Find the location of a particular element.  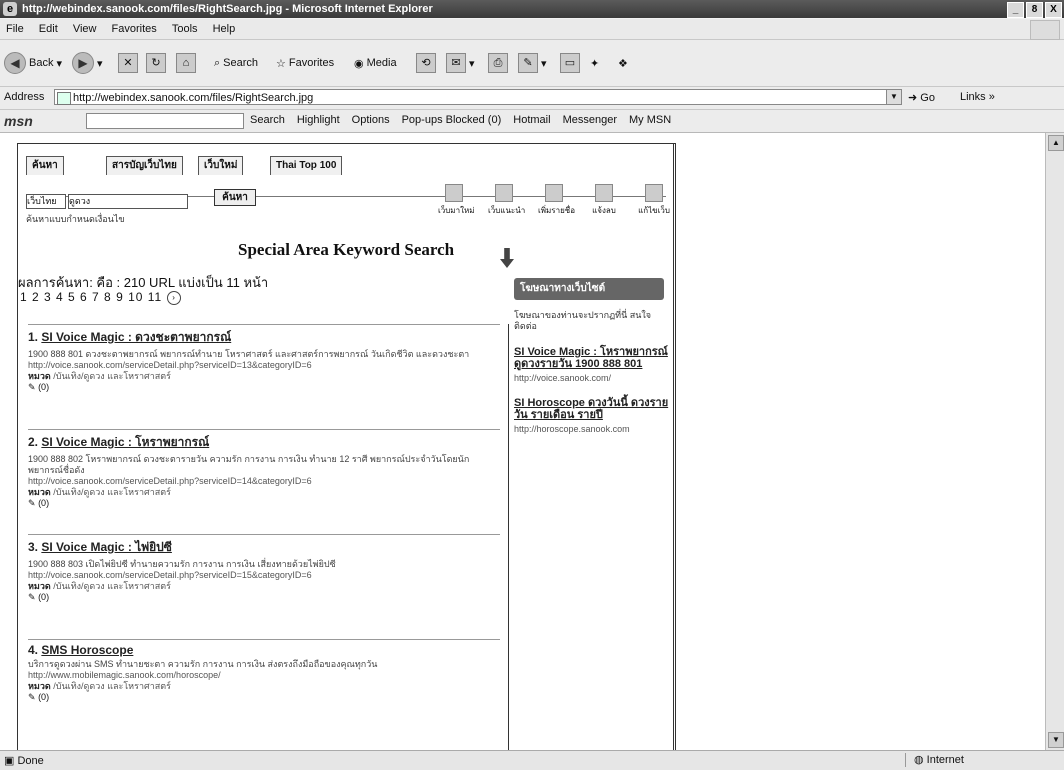

result-rating: ✎ (0) is located at coordinates (39, 697).